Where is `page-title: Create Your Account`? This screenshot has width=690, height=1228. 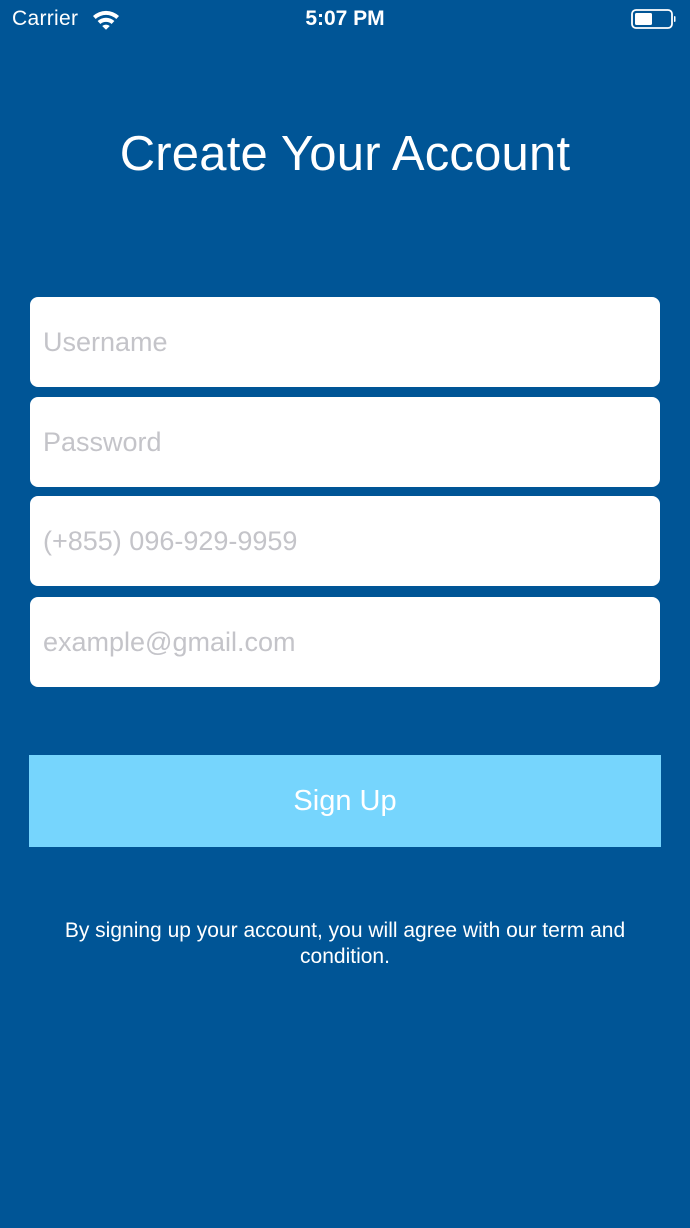
page-title: Create Your Account is located at coordinates (345, 154).